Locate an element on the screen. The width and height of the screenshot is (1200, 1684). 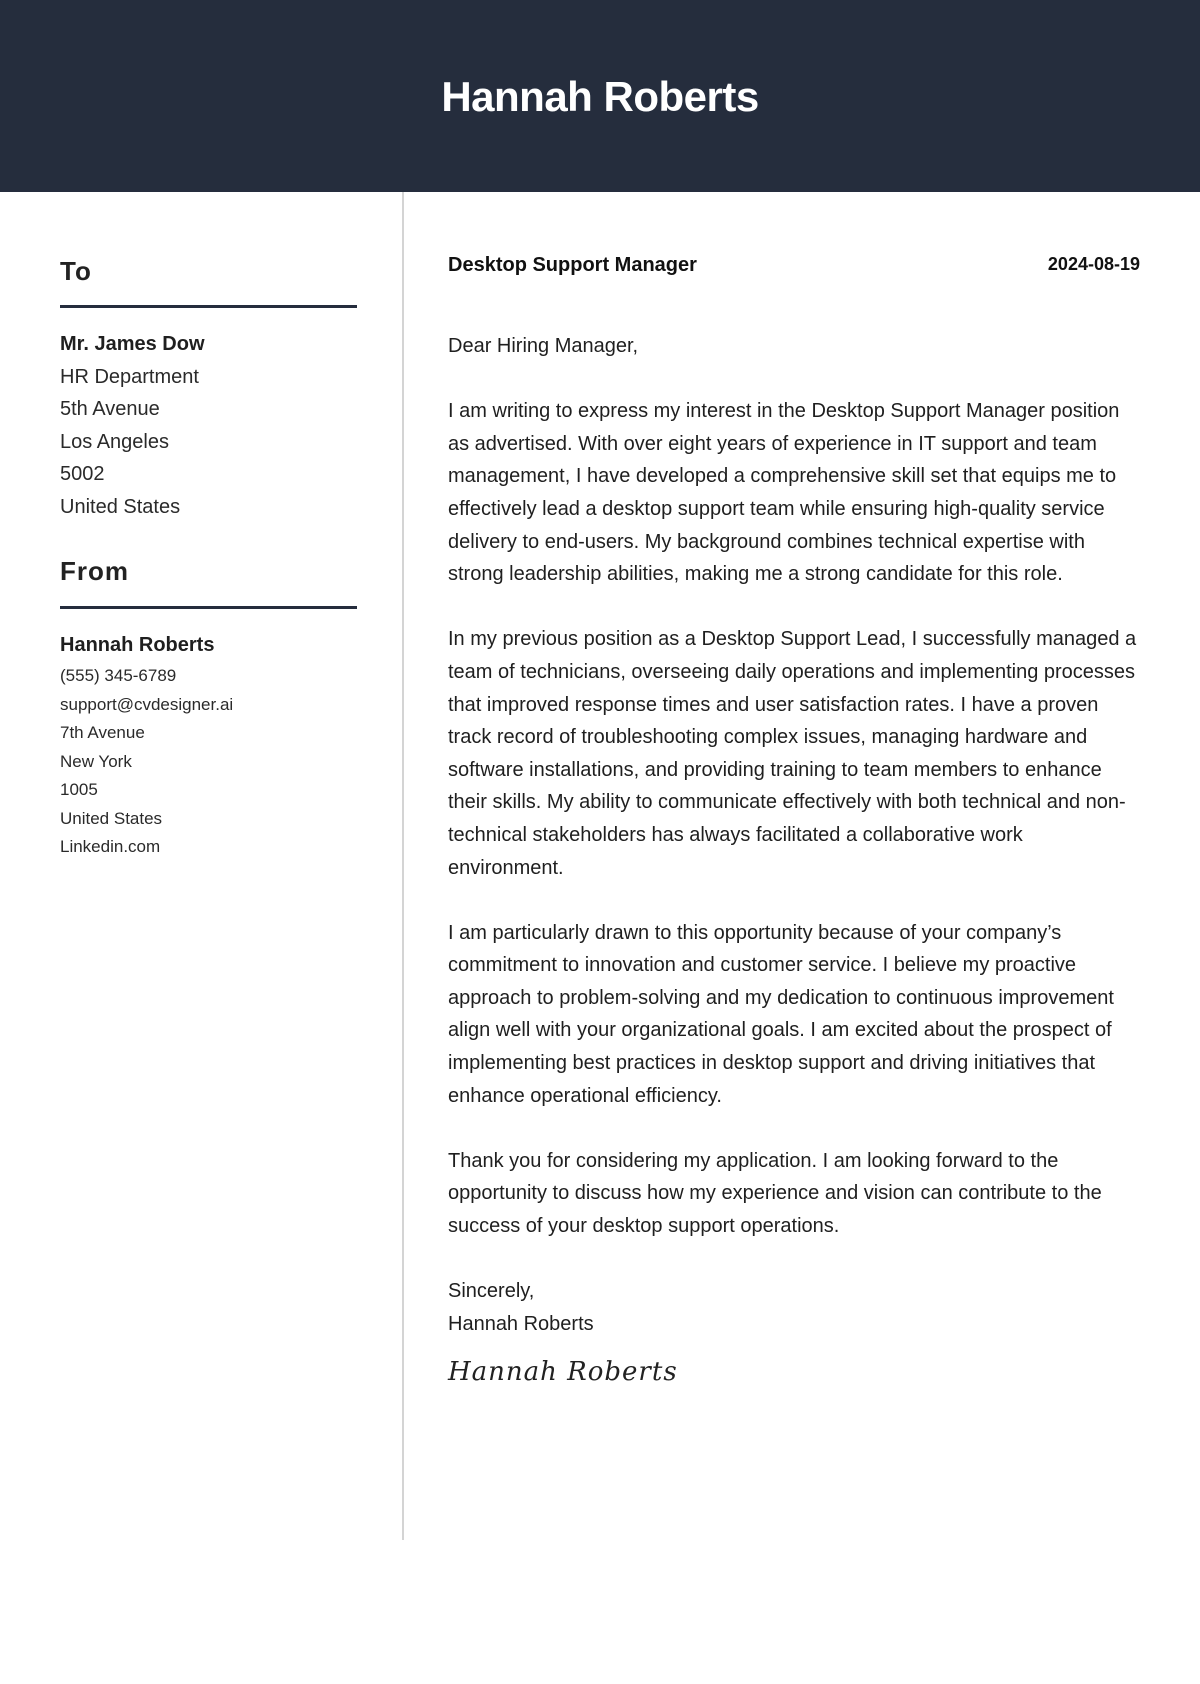
sender-linkedin: Linkedin.com is located at coordinates (110, 846).